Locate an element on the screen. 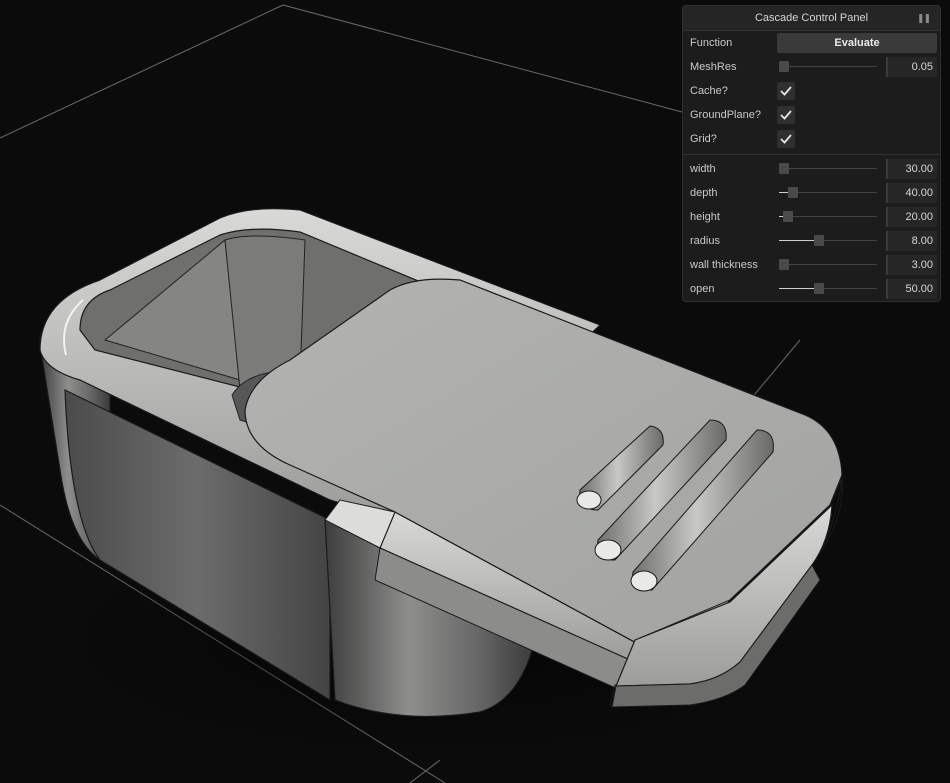 This screenshot has width=950, height=783. meshres-value: 0.05 is located at coordinates (911, 67).